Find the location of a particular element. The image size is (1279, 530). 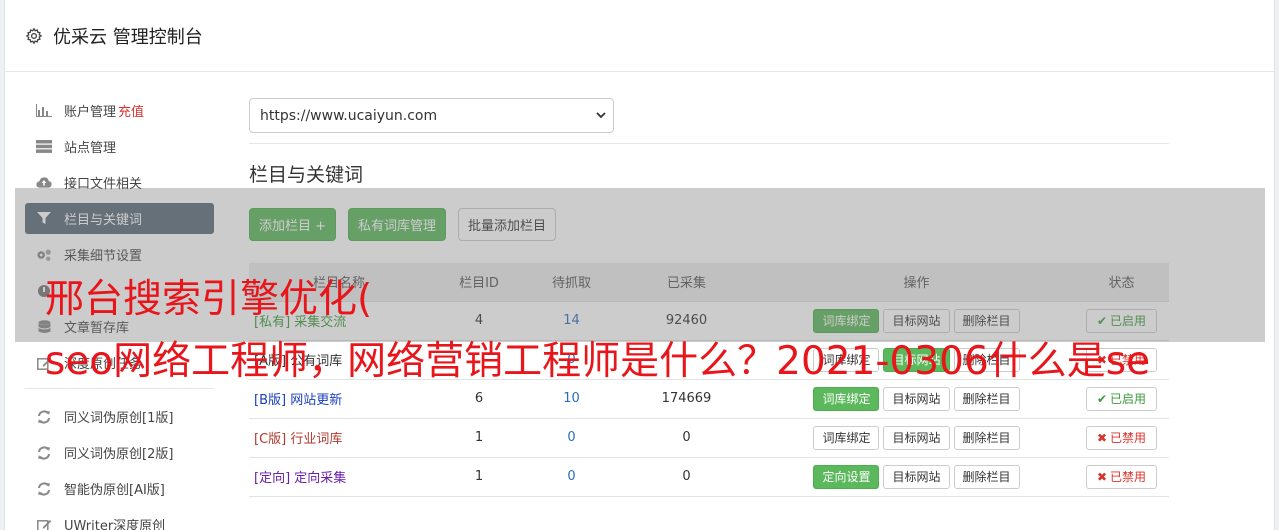

divider is located at coordinates (709, 143).